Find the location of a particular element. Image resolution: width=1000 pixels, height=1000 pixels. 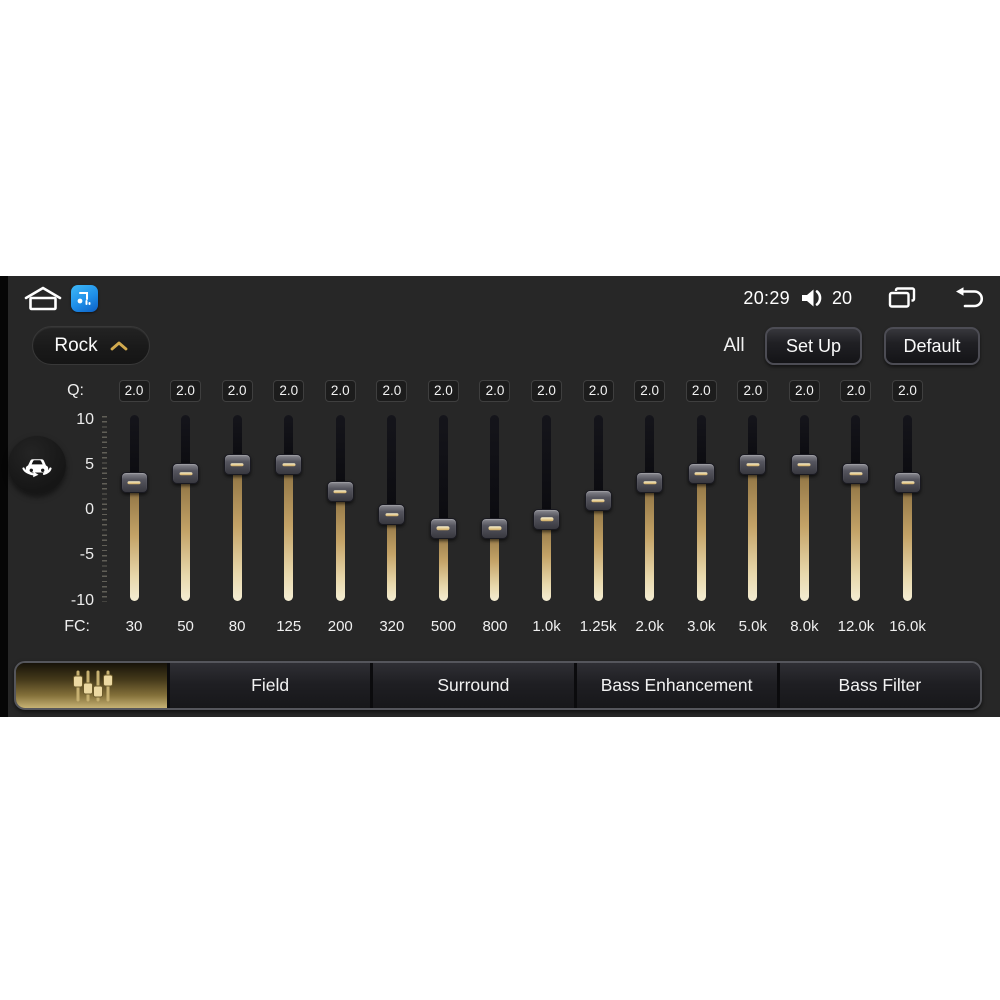

music-note-icon is located at coordinates (84, 298).